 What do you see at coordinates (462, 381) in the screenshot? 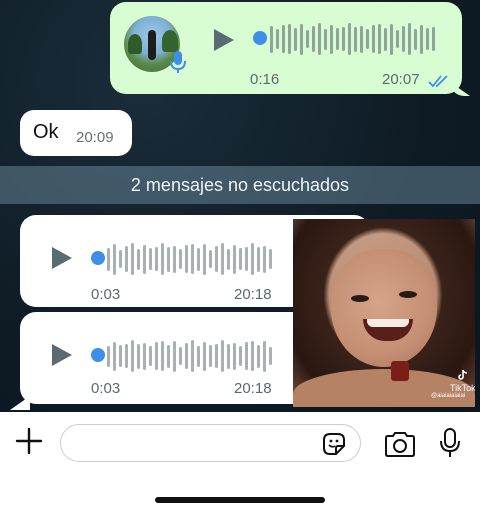
I see `tiktok-watermark: TikTok` at bounding box center [462, 381].